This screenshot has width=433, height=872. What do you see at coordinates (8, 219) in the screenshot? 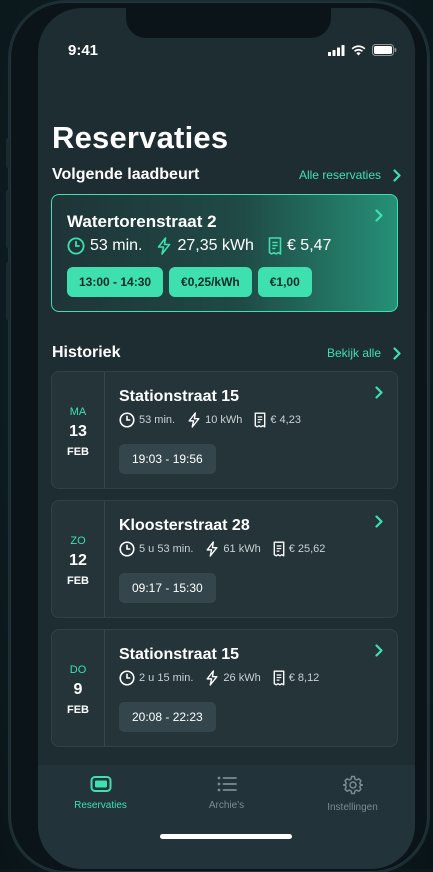
I see `volume-up-button` at bounding box center [8, 219].